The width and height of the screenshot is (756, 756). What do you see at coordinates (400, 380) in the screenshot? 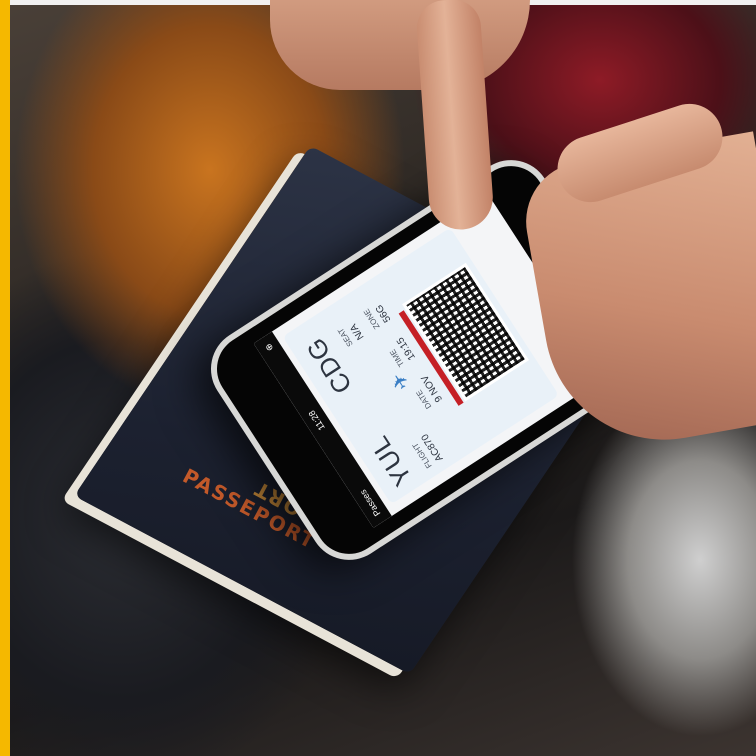
I see `plane-icon: ✈` at bounding box center [400, 380].